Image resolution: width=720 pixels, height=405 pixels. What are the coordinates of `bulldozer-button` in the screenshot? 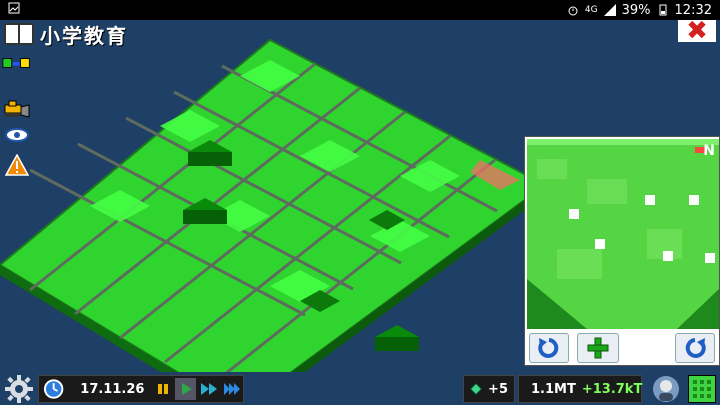 It's located at (17, 109).